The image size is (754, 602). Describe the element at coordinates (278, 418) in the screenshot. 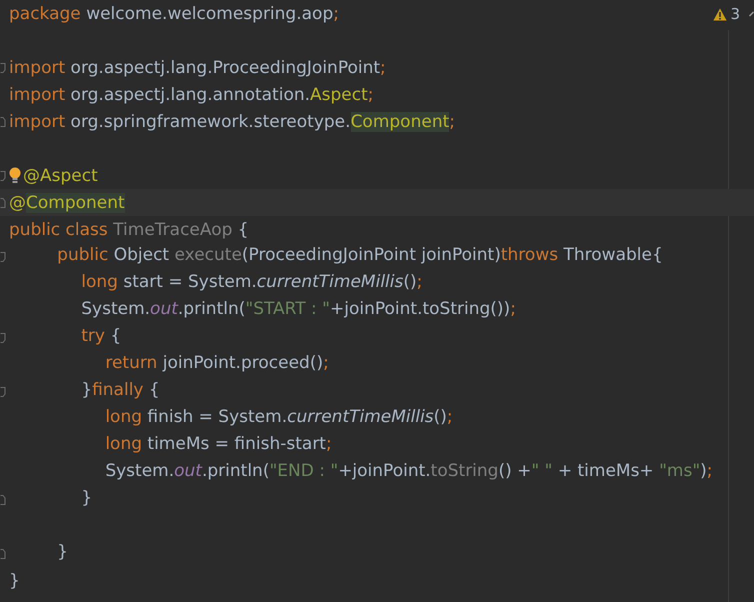

I see `code-line: long finish = System.currentTimeMillis();` at that location.